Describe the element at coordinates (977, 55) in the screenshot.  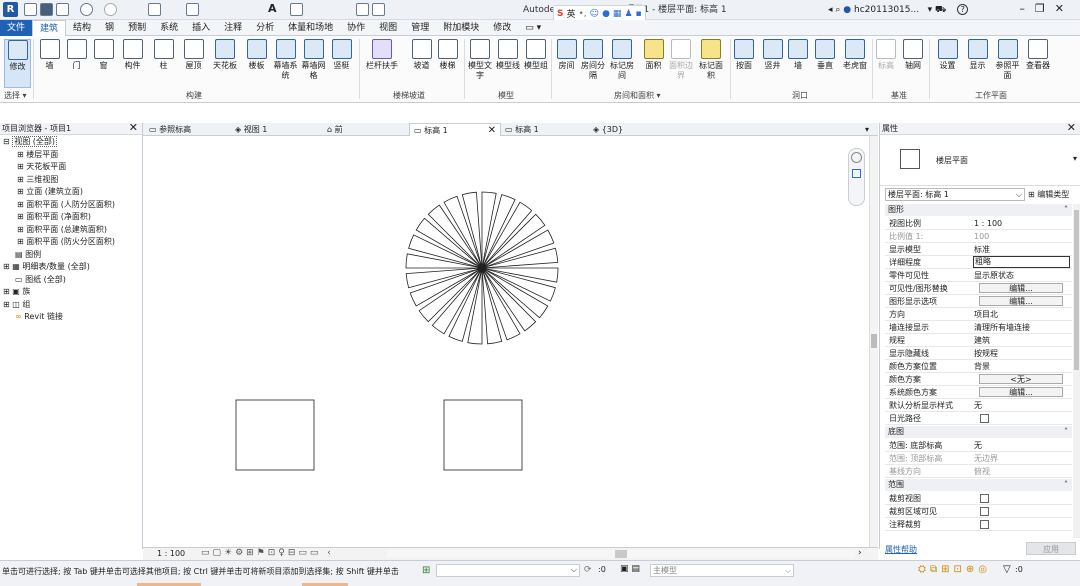
I see `show-button: 显示` at that location.